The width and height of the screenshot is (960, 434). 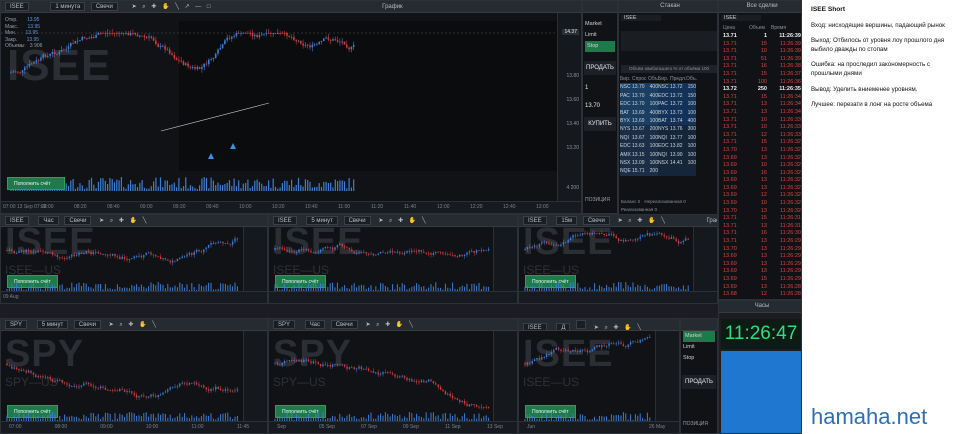 What do you see at coordinates (563, 326) in the screenshot?
I see `interval-select: Д` at bounding box center [563, 326].